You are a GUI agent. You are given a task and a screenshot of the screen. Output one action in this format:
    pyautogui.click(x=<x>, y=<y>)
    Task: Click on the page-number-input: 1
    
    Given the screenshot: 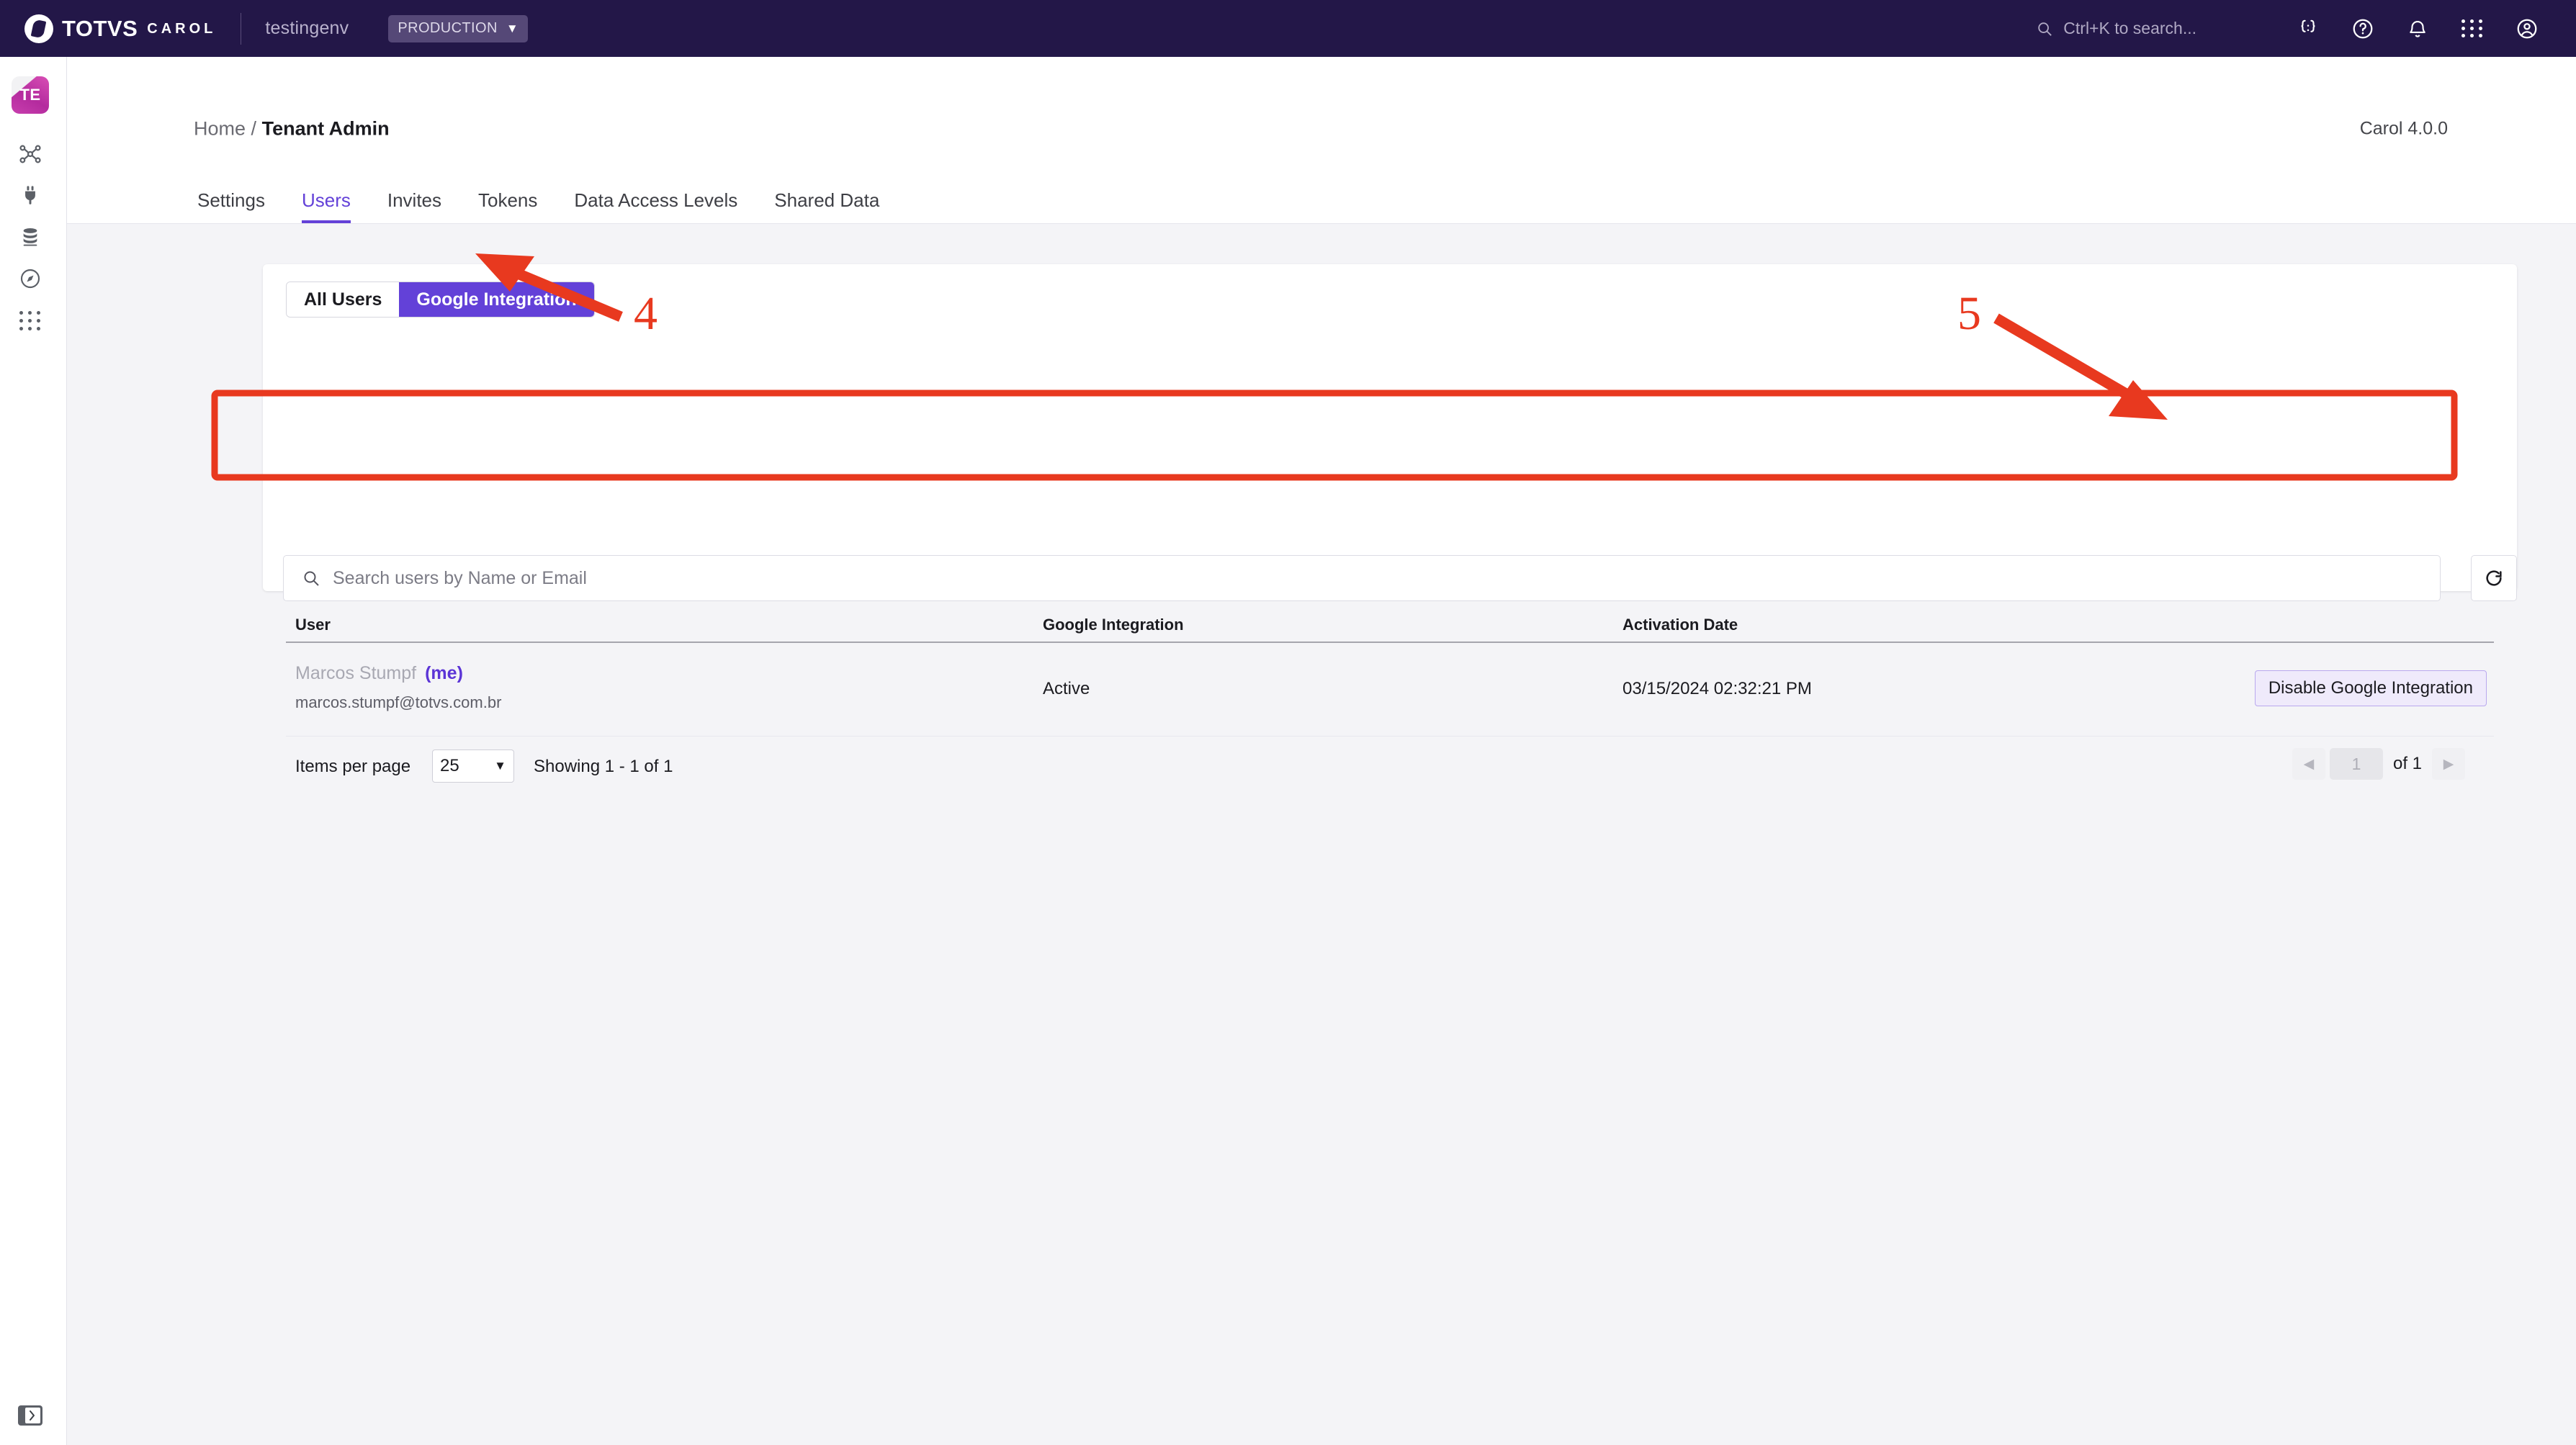 What is the action you would take?
    pyautogui.click(x=2356, y=764)
    